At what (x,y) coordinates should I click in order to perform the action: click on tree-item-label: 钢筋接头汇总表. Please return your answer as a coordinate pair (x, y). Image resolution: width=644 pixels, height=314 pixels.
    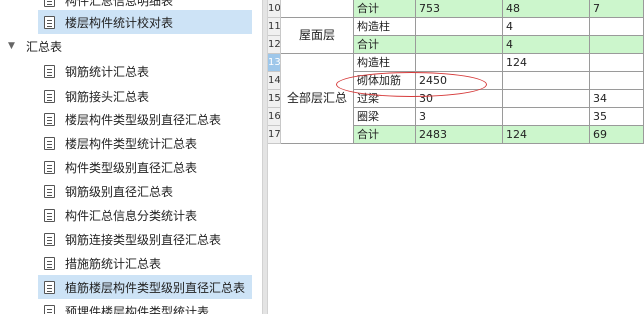
    Looking at the image, I should click on (107, 96).